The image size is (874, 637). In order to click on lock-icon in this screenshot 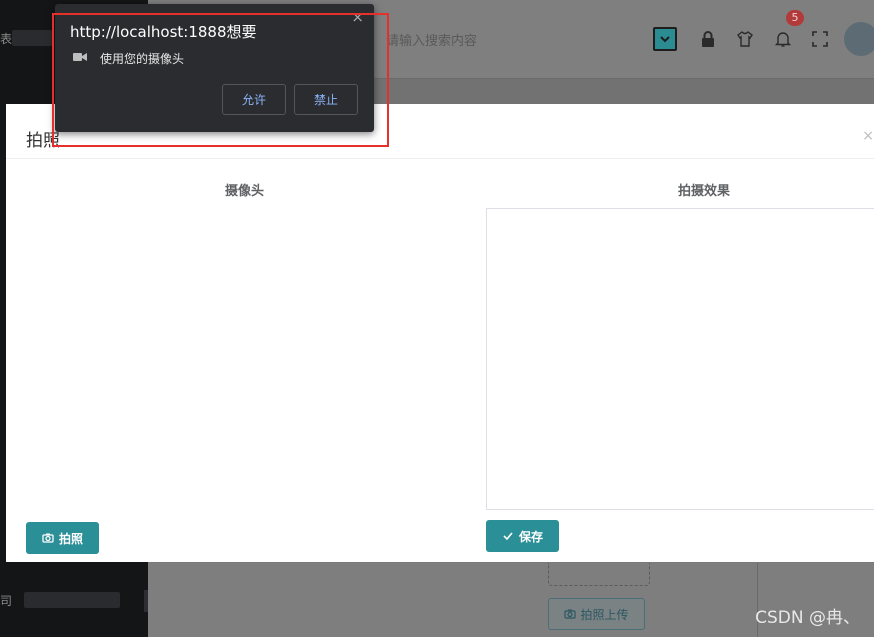, I will do `click(708, 39)`.